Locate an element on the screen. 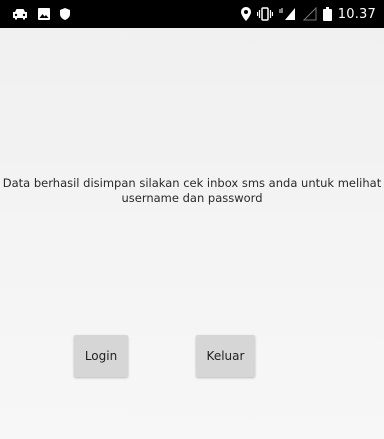 This screenshot has width=384, height=439. login-button: Login is located at coordinates (101, 356).